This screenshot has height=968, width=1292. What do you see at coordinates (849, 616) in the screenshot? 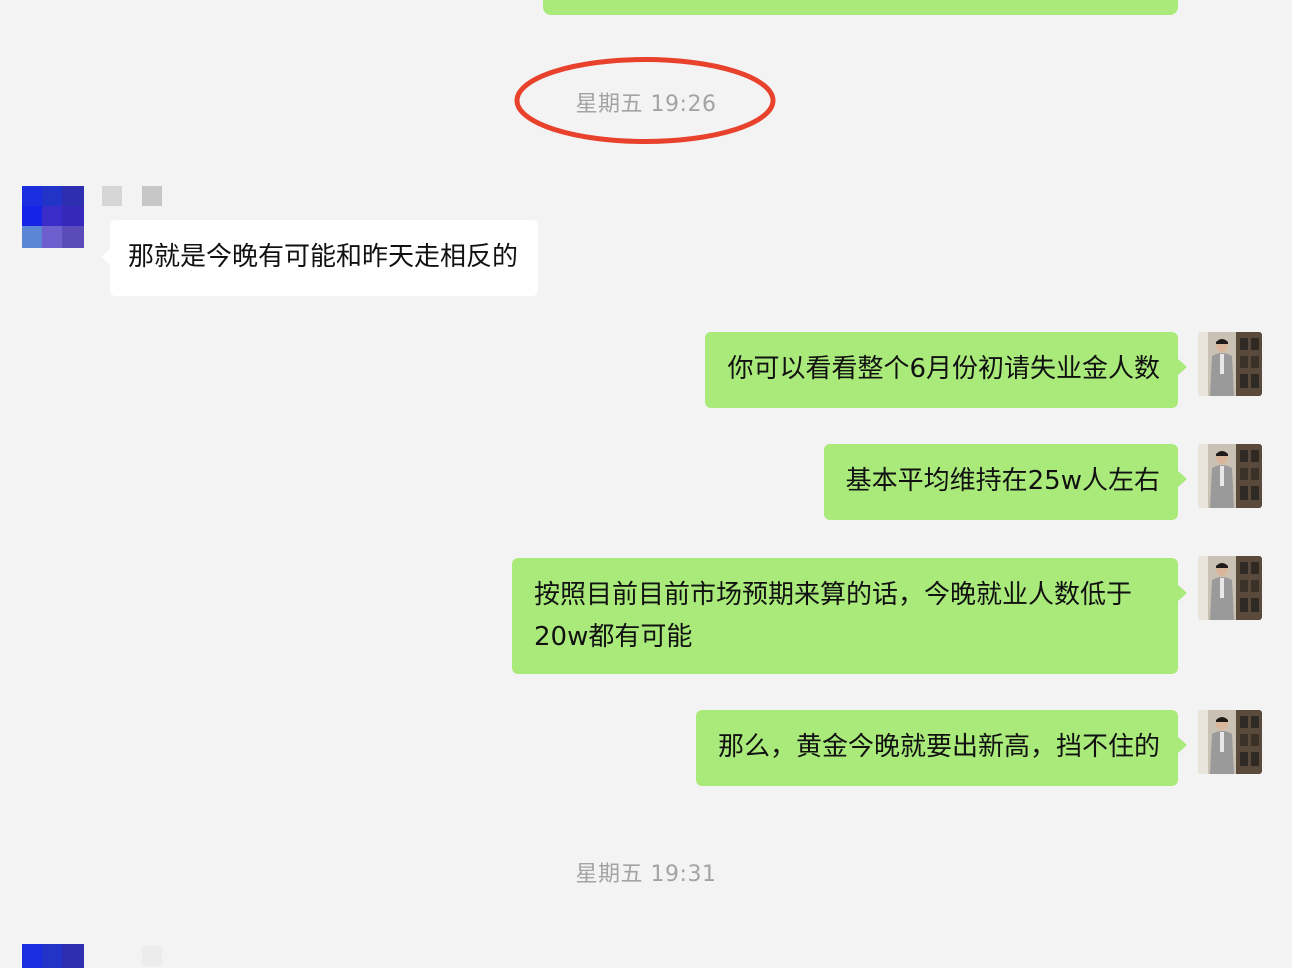
I see `outgoing-message: 按照目前目前市场预期来算的话，今晚就业人数低于20w都有可能` at bounding box center [849, 616].